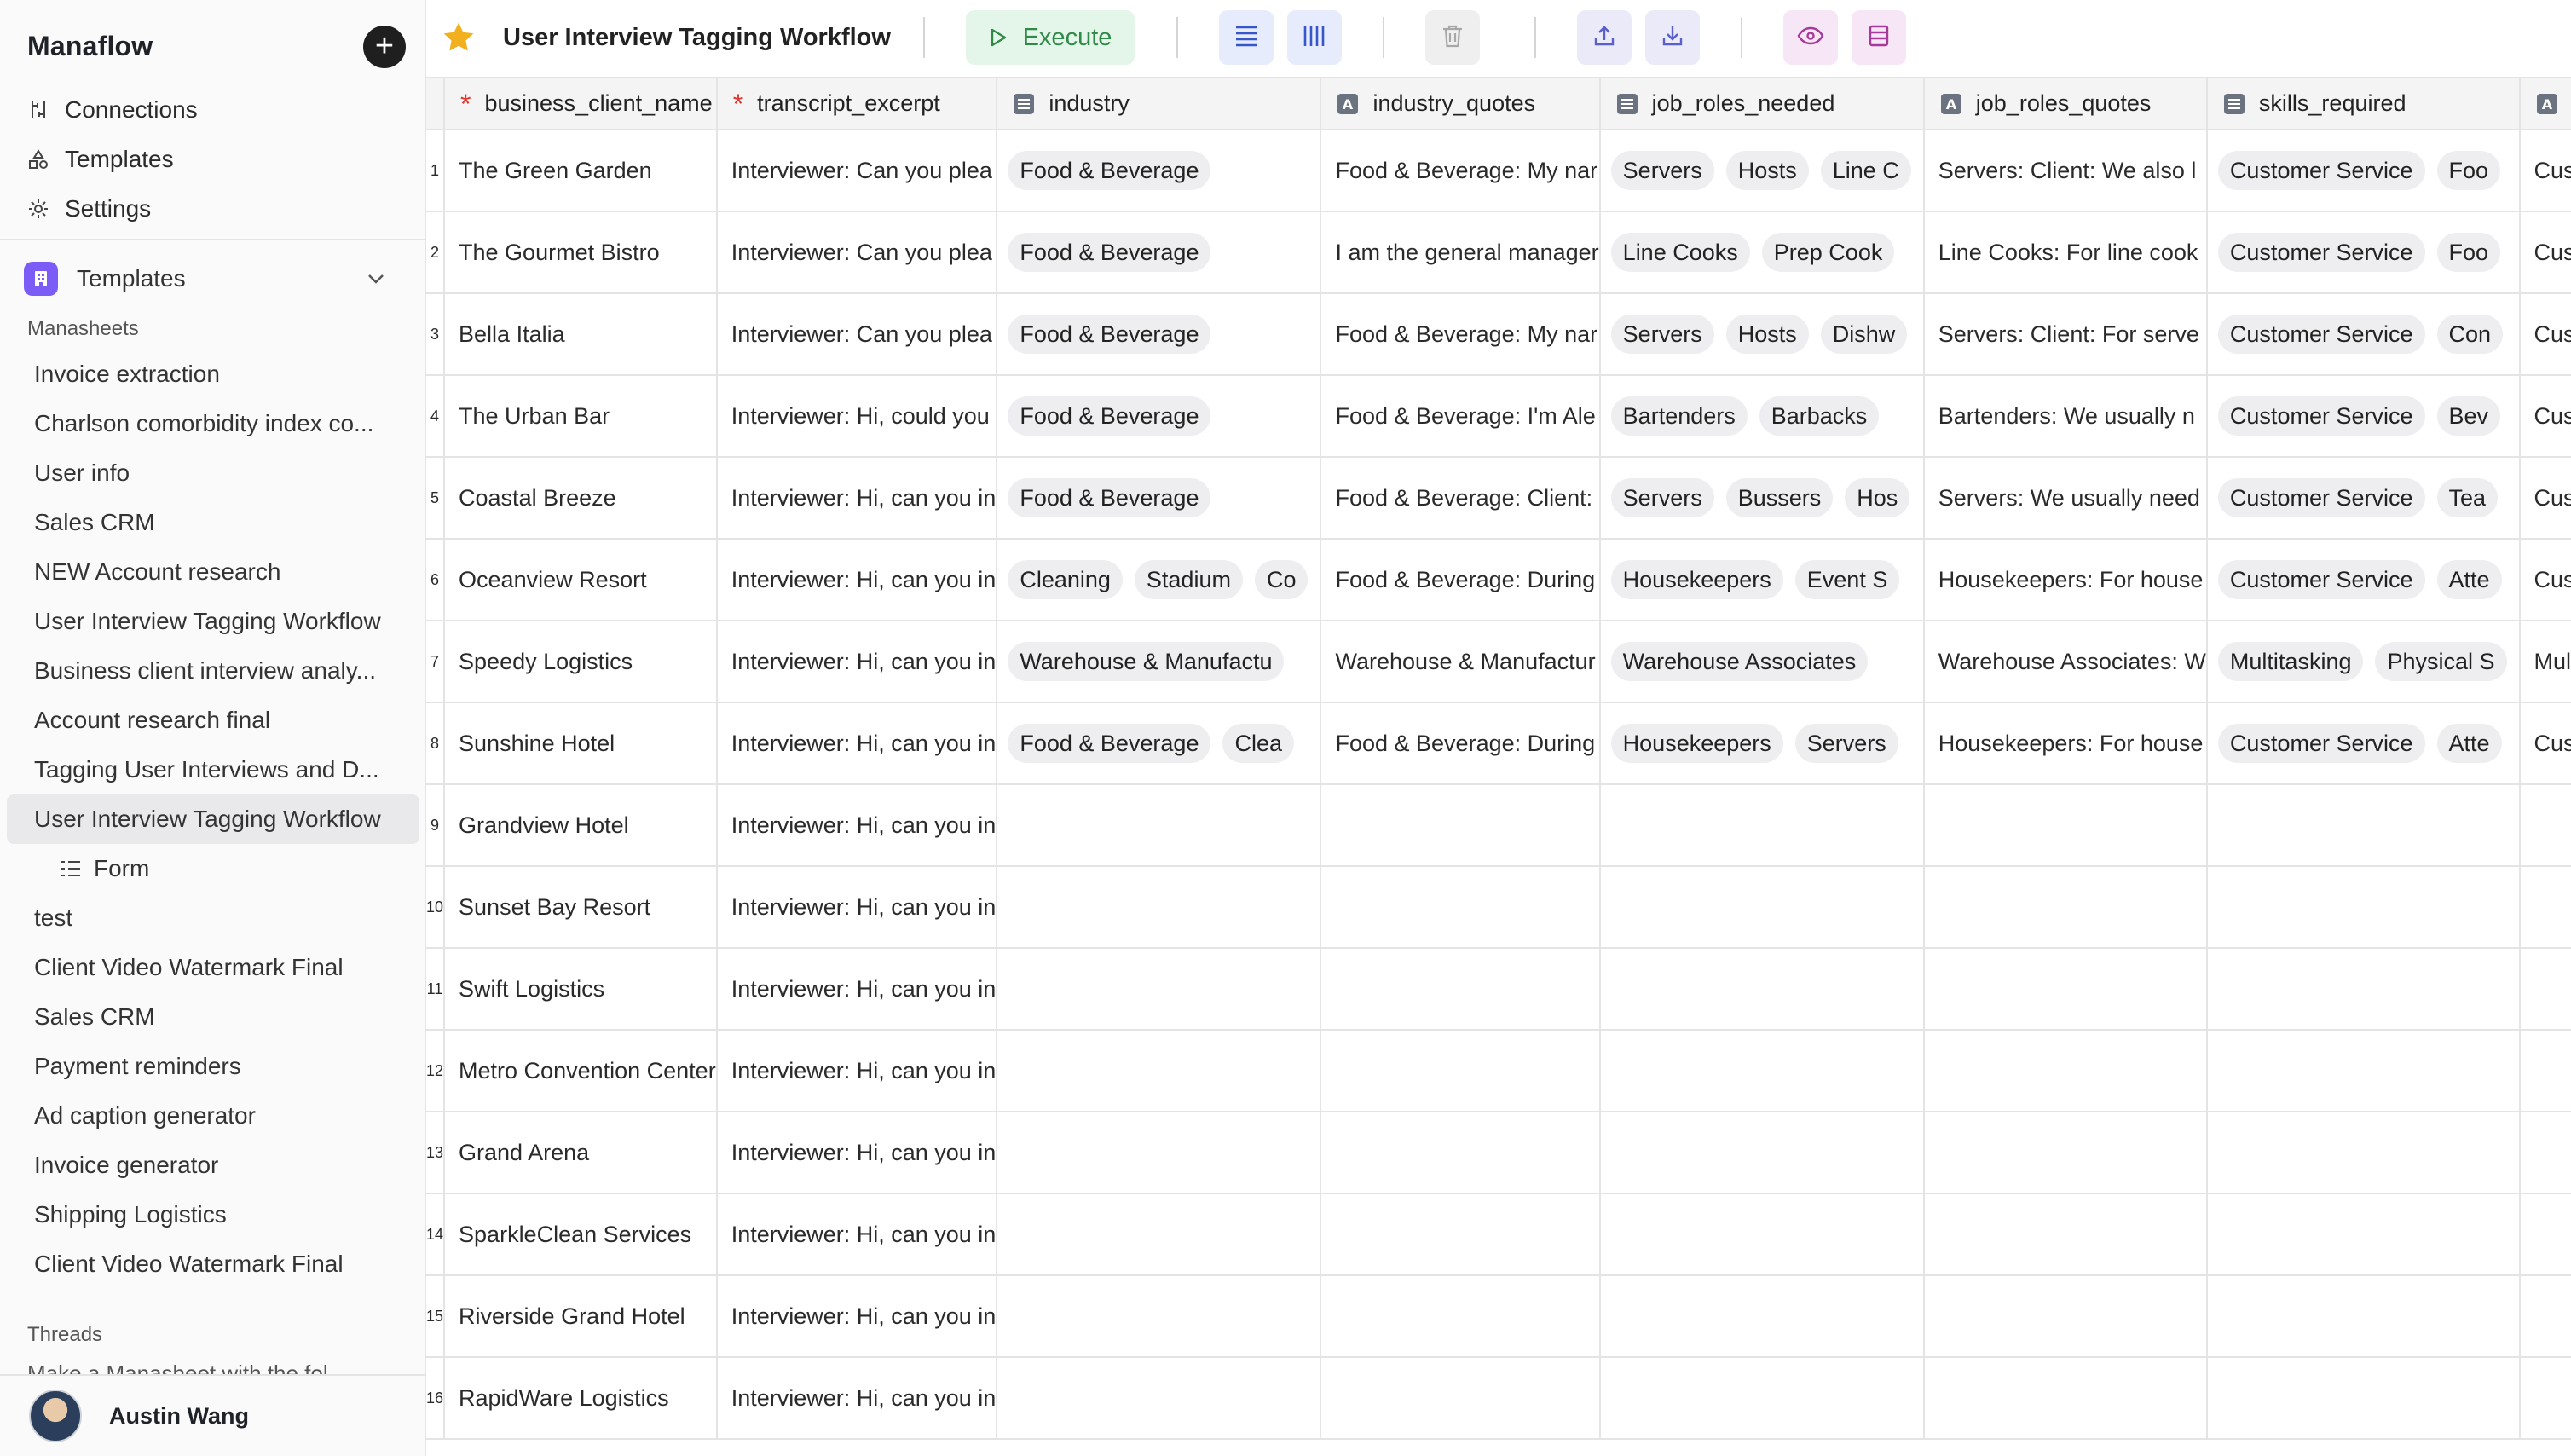 Image resolution: width=2571 pixels, height=1456 pixels. What do you see at coordinates (581, 825) in the screenshot?
I see `cell-business-client-name: Grandview Hotel` at bounding box center [581, 825].